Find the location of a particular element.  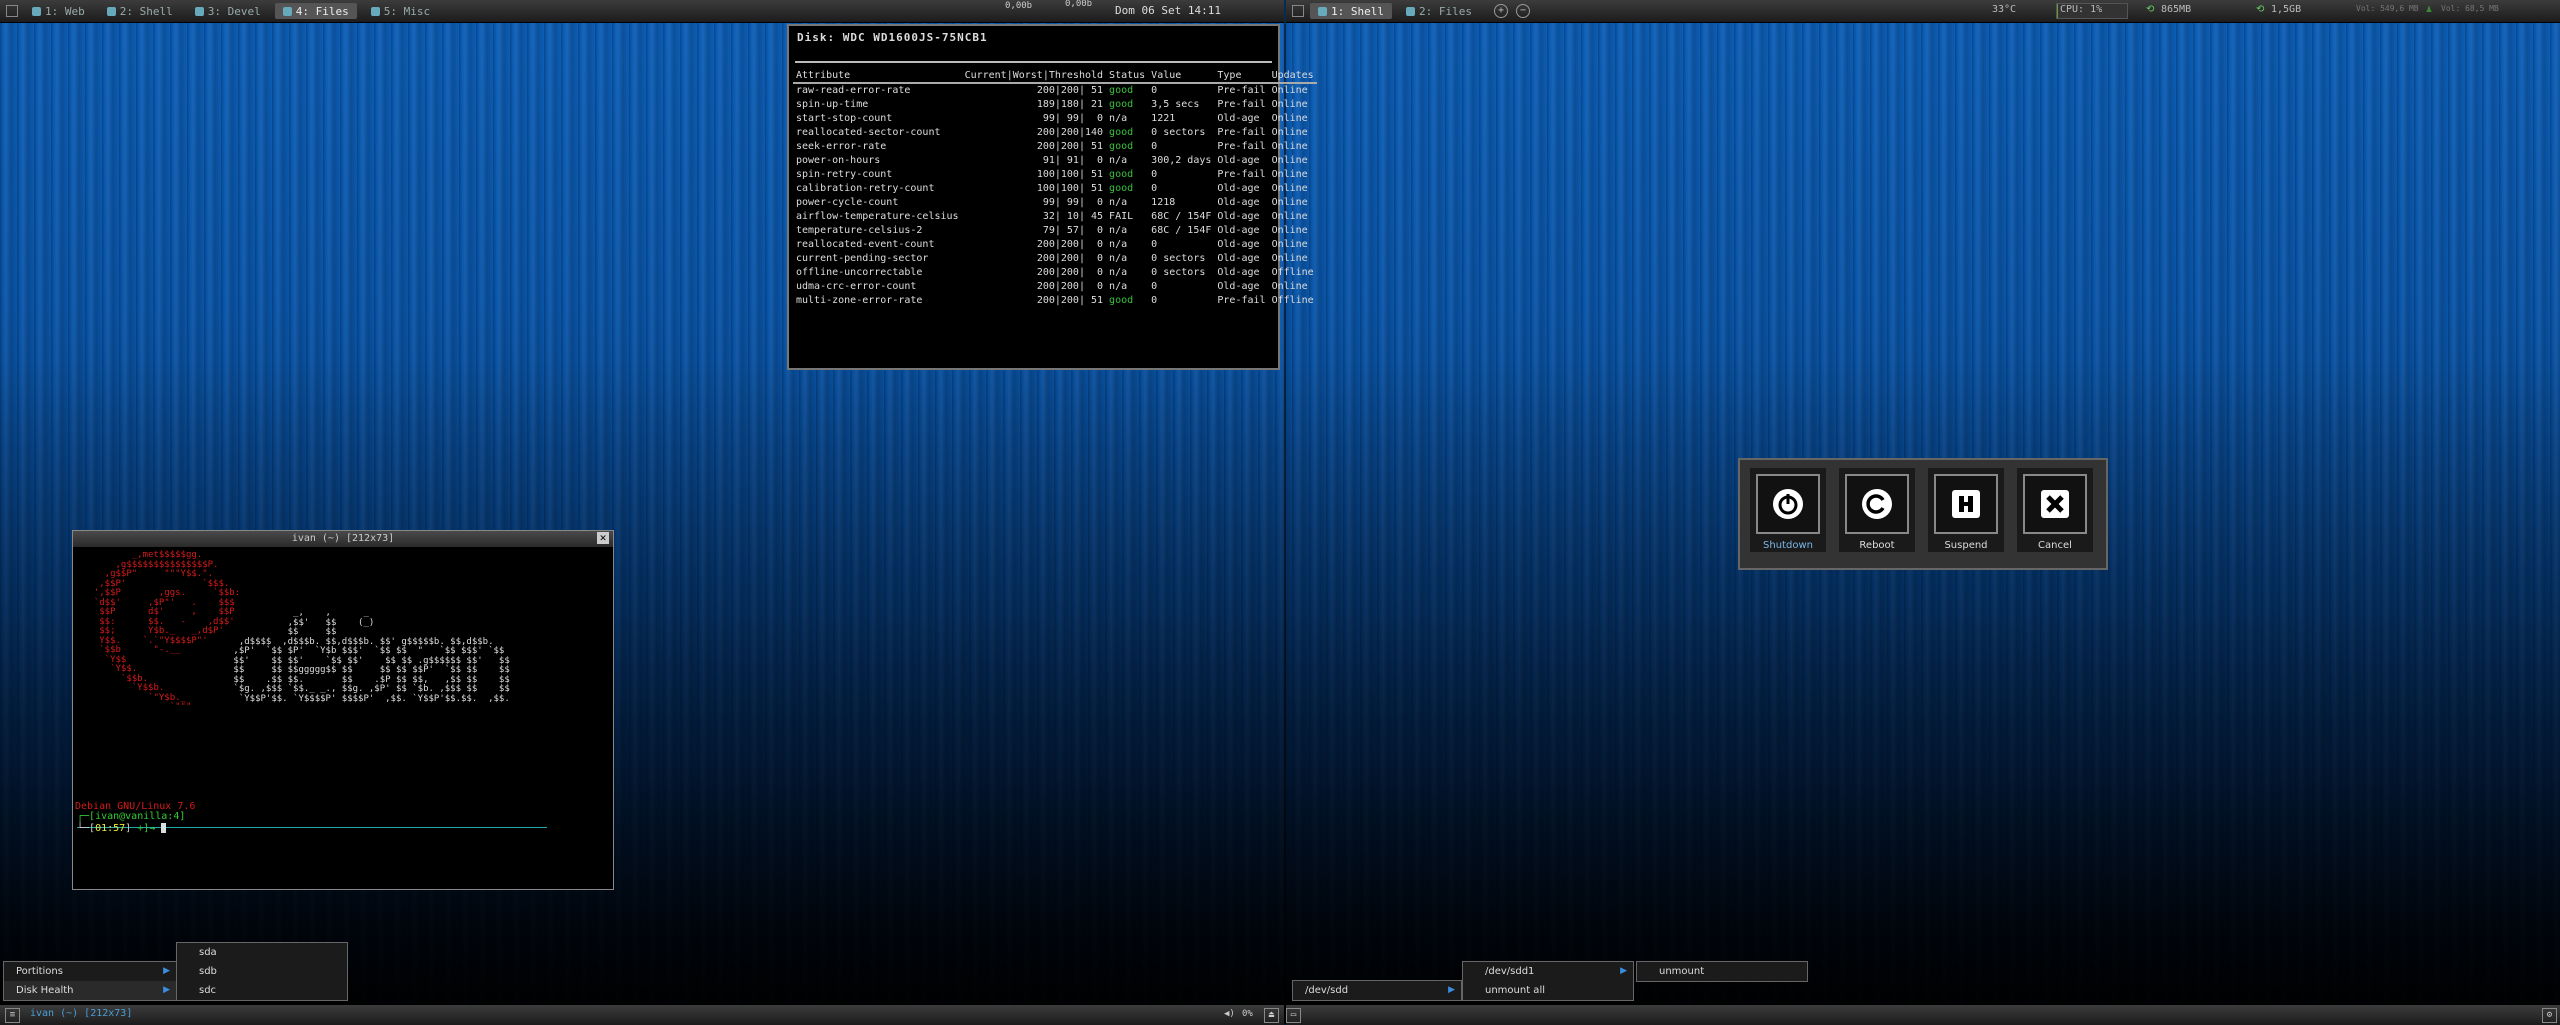

left-sub-menu: sda sdb sdc is located at coordinates (262, 971).